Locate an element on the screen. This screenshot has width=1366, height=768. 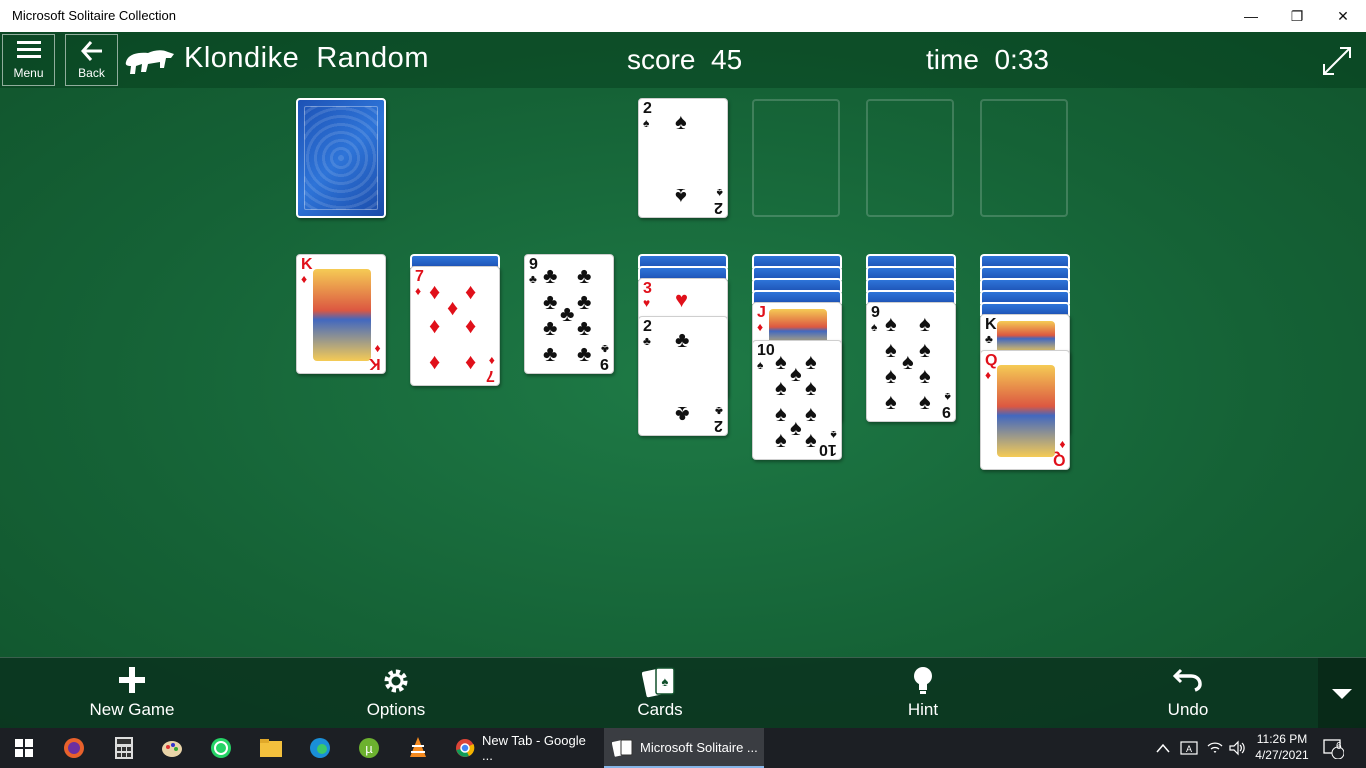
maximize-button: ❐ is located at coordinates (1297, 16).